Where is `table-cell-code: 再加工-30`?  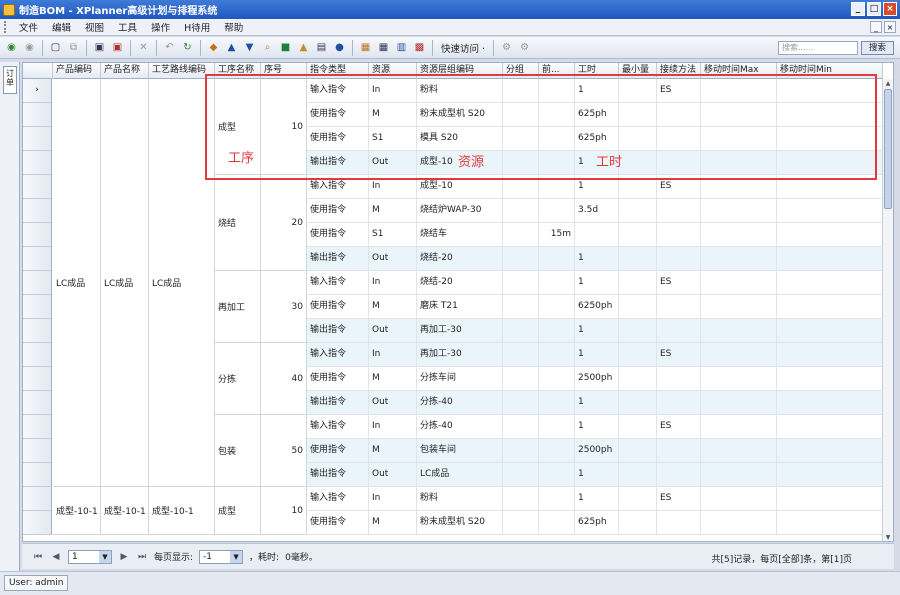
table-cell-code: 再加工-30 is located at coordinates (460, 331).